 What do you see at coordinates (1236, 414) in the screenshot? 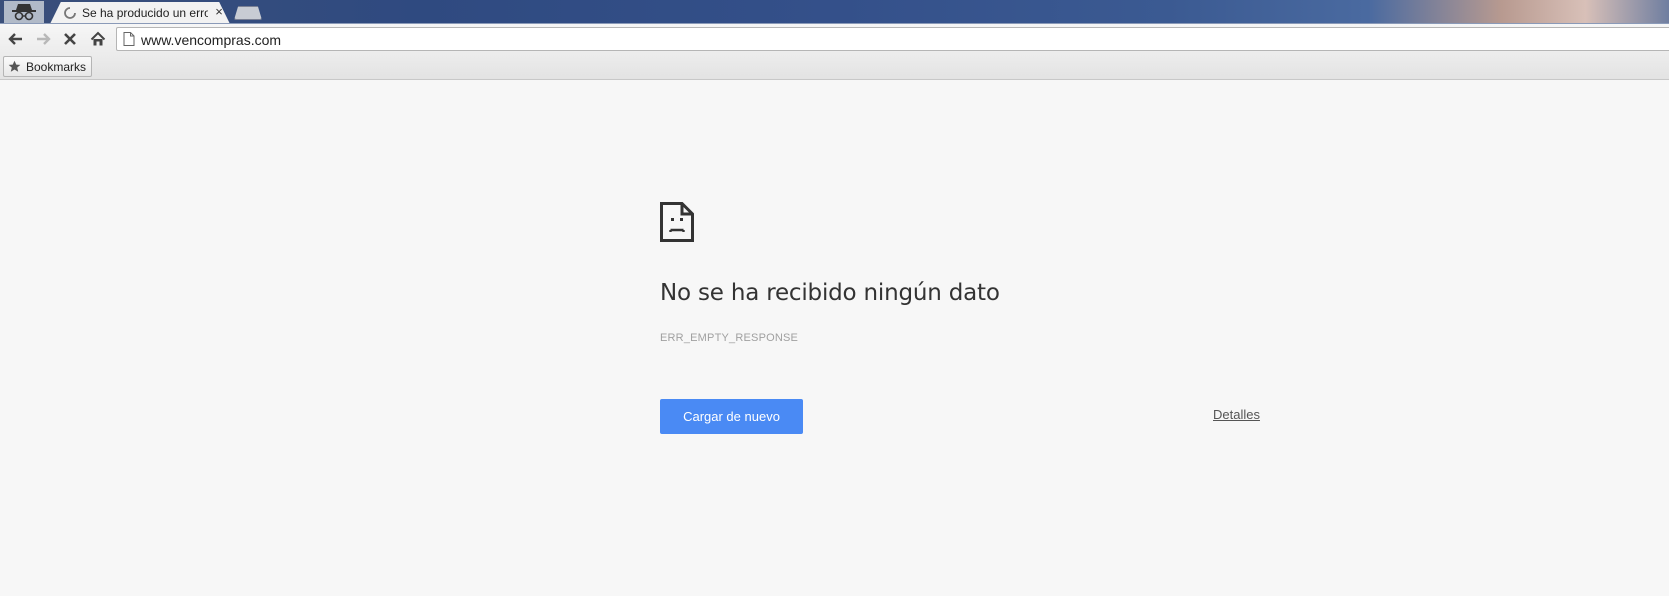
I see `details-link: Detalles` at bounding box center [1236, 414].